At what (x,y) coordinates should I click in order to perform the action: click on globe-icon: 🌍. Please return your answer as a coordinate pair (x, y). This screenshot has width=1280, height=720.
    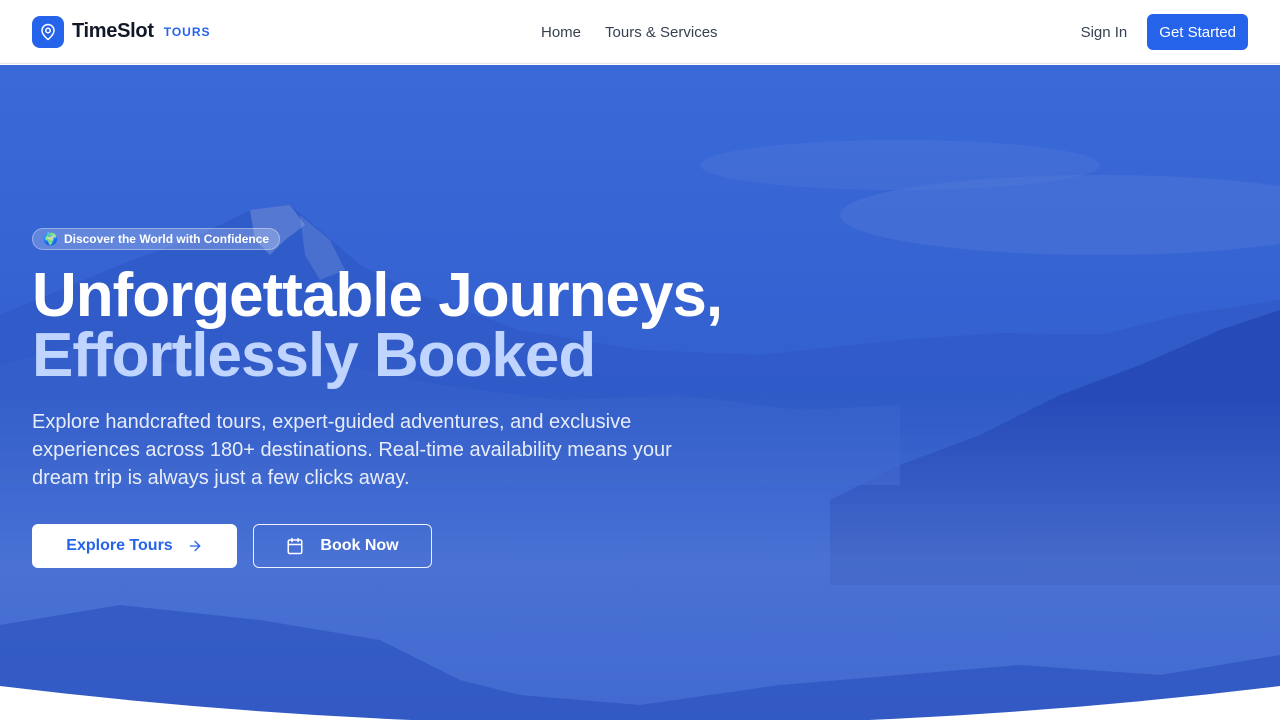
    Looking at the image, I should click on (50, 239).